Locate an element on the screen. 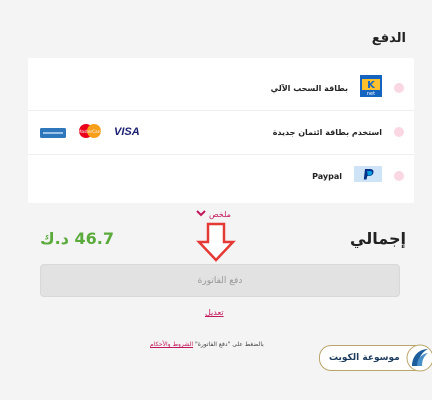  total-amount: 46.7 د.ك is located at coordinates (77, 238).